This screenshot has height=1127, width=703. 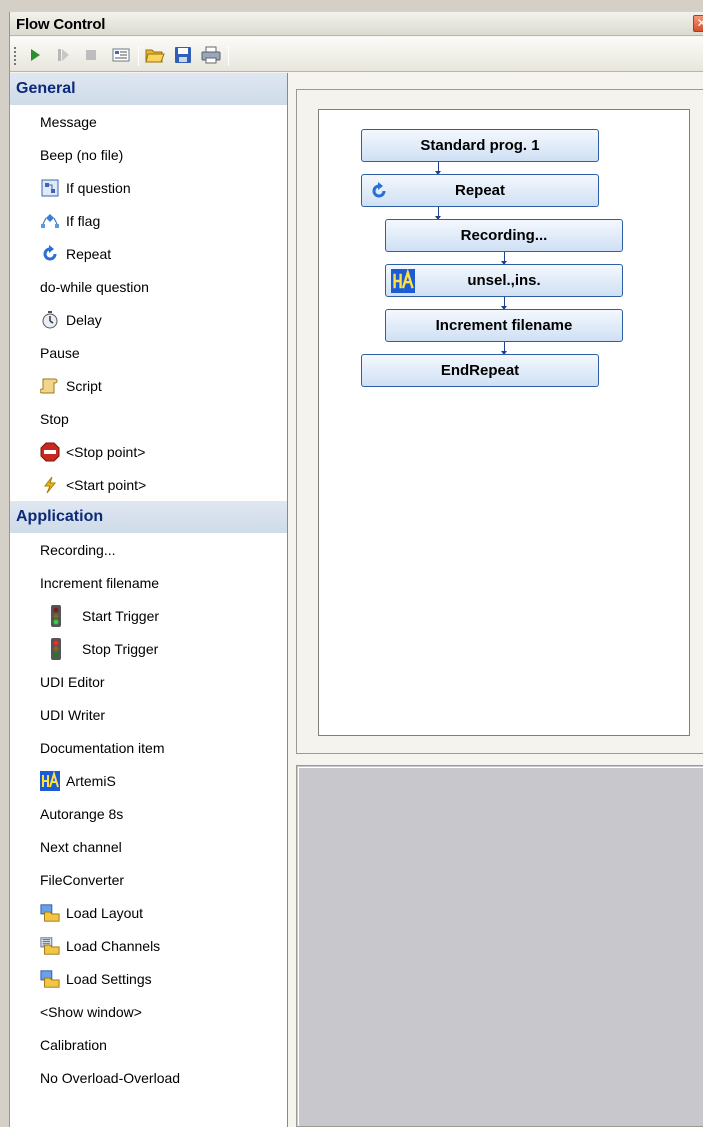 I want to click on item-label: If flag, so click(x=83, y=220).